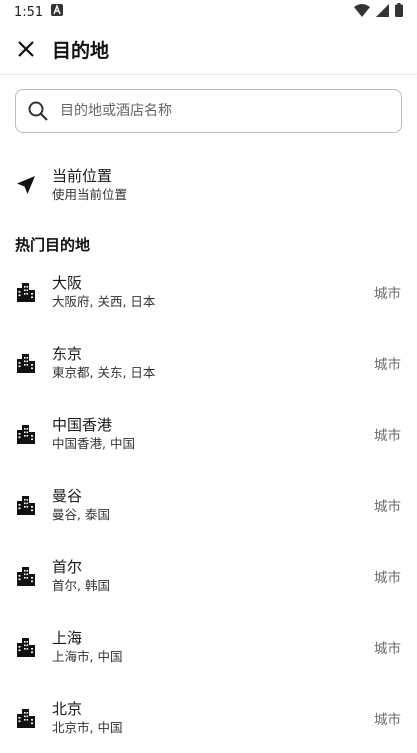 The image size is (417, 753). Describe the element at coordinates (26, 185) in the screenshot. I see `navigation-arrow-icon` at that location.